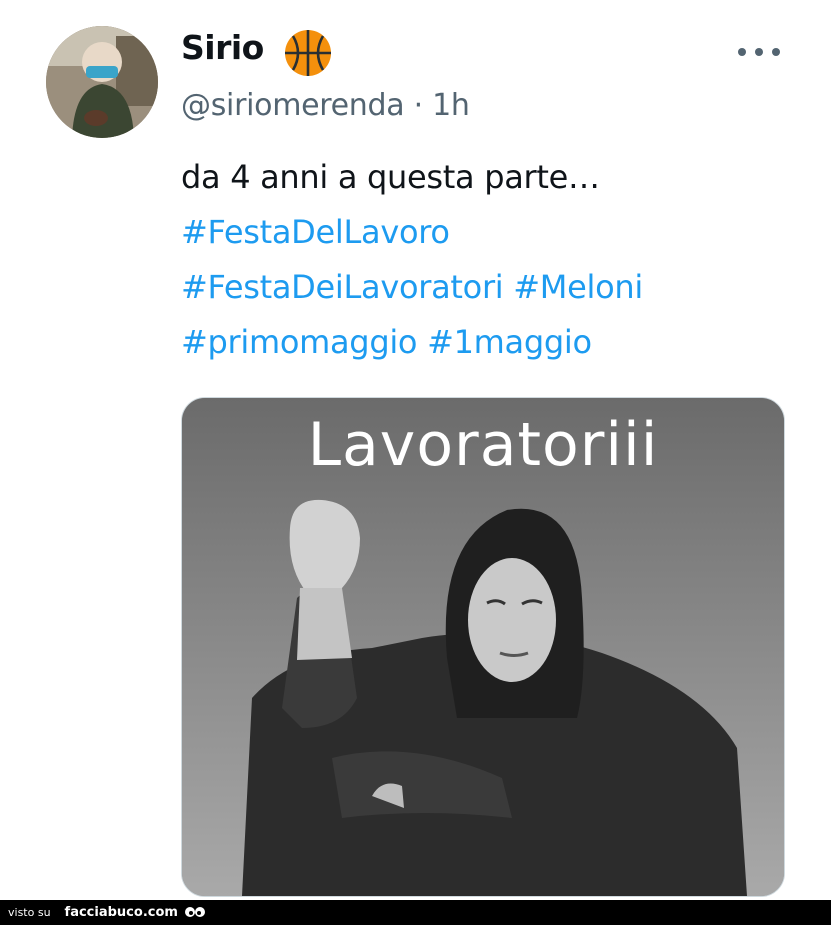 This screenshot has height=925, width=831. Describe the element at coordinates (491, 232) in the screenshot. I see `tweet-text-line: #FestaDelLavoro` at that location.